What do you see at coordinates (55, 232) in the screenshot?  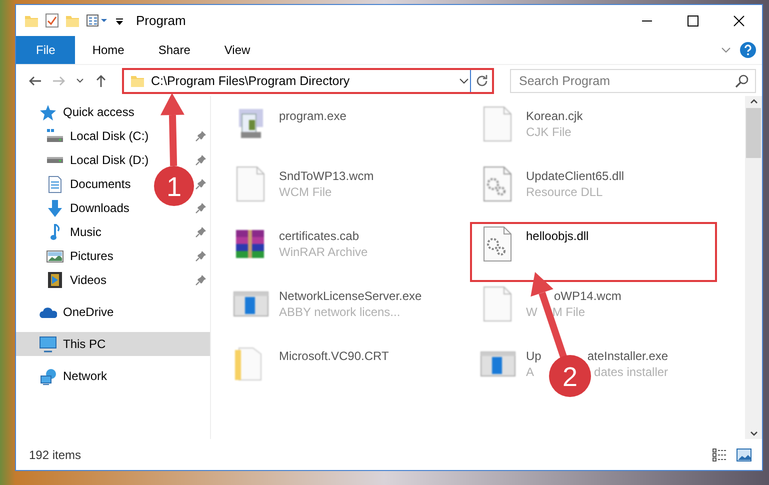 I see `music-note-icon` at bounding box center [55, 232].